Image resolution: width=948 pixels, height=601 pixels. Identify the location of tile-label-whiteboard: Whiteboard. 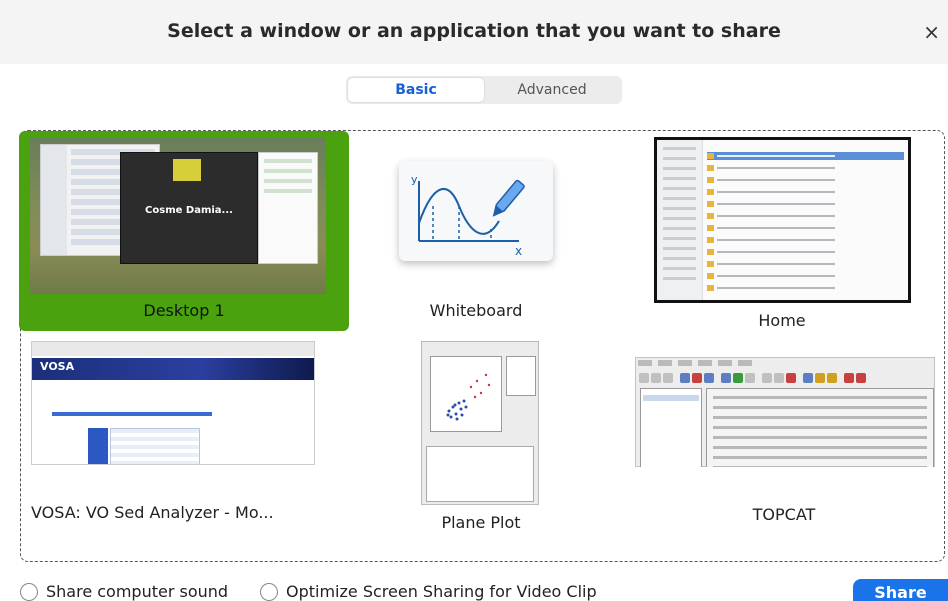
(476, 310).